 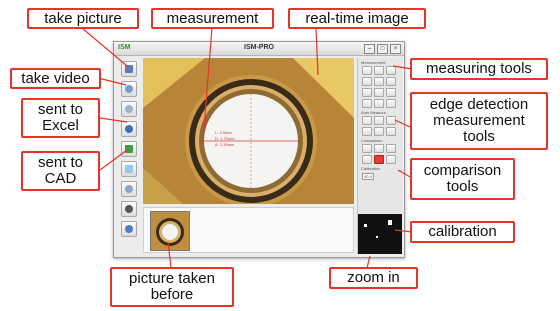 What do you see at coordinates (479, 104) in the screenshot?
I see `callout-text-line: edge detection` at bounding box center [479, 104].